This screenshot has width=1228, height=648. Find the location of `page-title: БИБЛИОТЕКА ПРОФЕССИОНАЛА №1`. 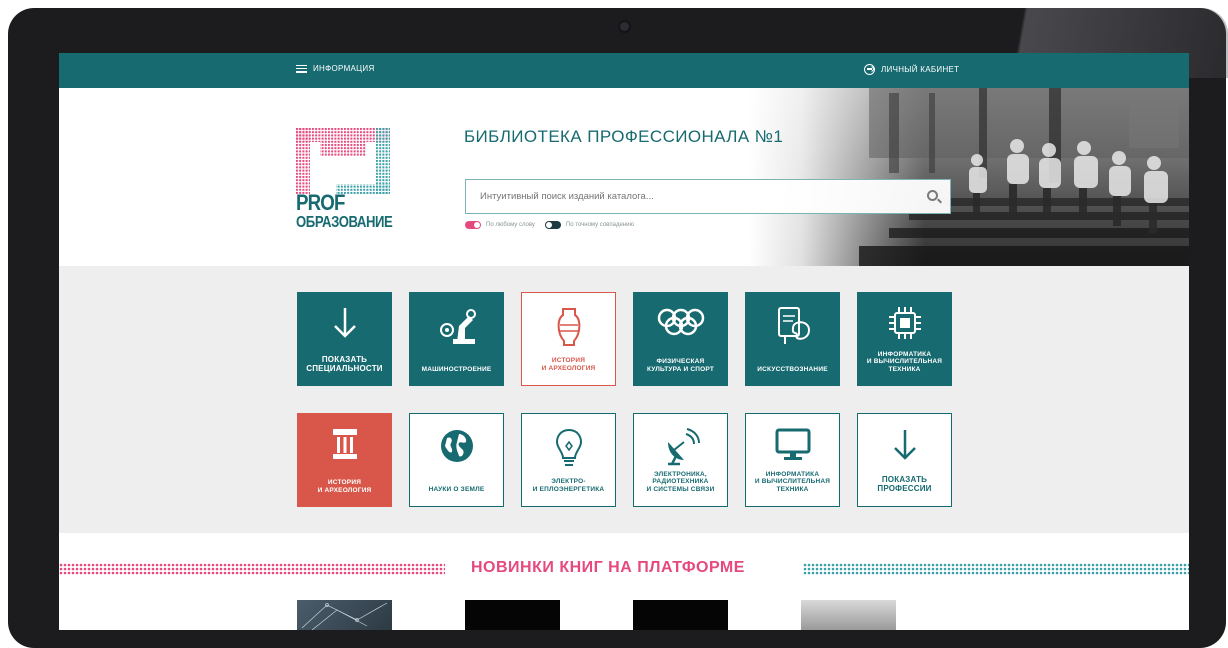

page-title: БИБЛИОТЕКА ПРОФЕССИОНАЛА №1 is located at coordinates (624, 136).